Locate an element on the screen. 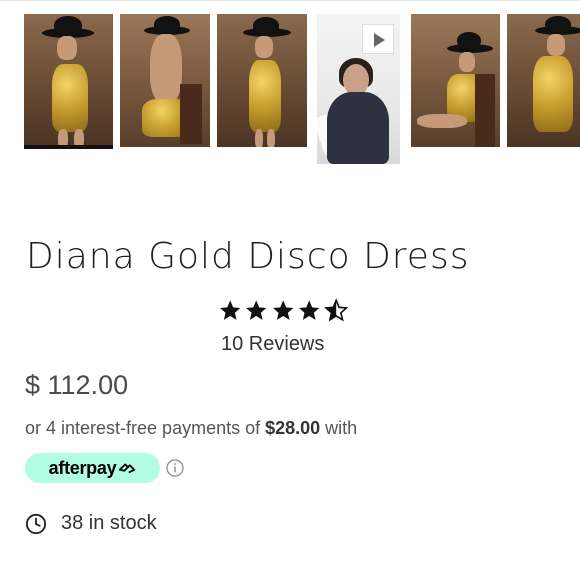  afterpay-badge: afterpay is located at coordinates (92, 468).